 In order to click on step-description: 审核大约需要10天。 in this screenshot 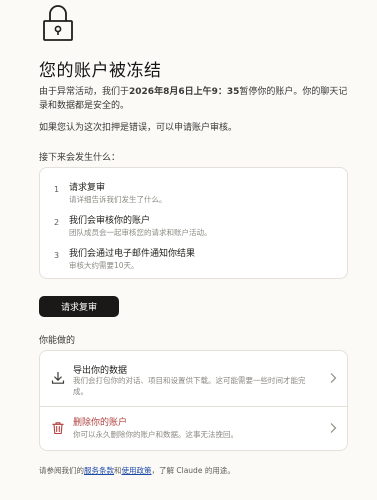, I will do `click(104, 265)`.